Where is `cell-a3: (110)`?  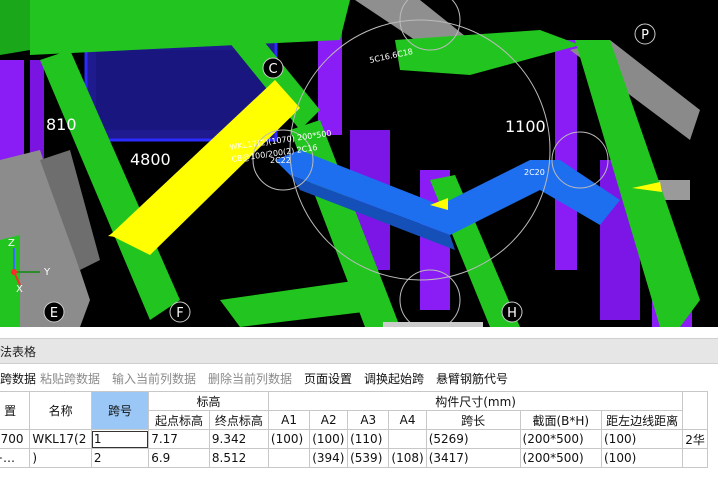
cell-a3: (110) is located at coordinates (368, 439).